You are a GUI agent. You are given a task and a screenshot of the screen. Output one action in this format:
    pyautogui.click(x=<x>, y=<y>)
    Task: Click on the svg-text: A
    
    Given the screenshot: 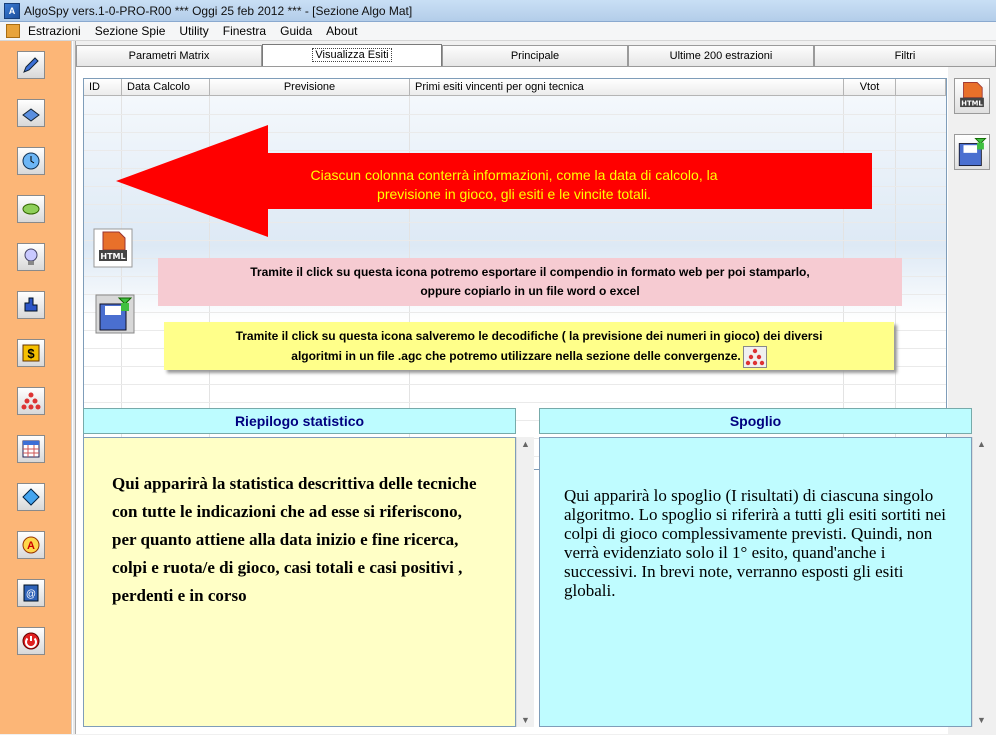 What is the action you would take?
    pyautogui.click(x=31, y=546)
    